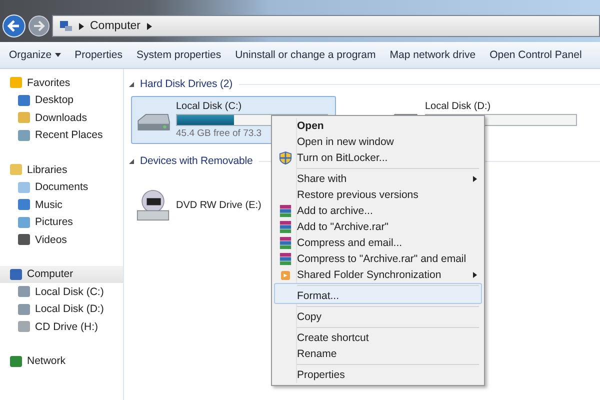 Image resolution: width=600 pixels, height=400 pixels. Describe the element at coordinates (196, 161) in the screenshot. I see `section-heading: Devices with Removable` at that location.